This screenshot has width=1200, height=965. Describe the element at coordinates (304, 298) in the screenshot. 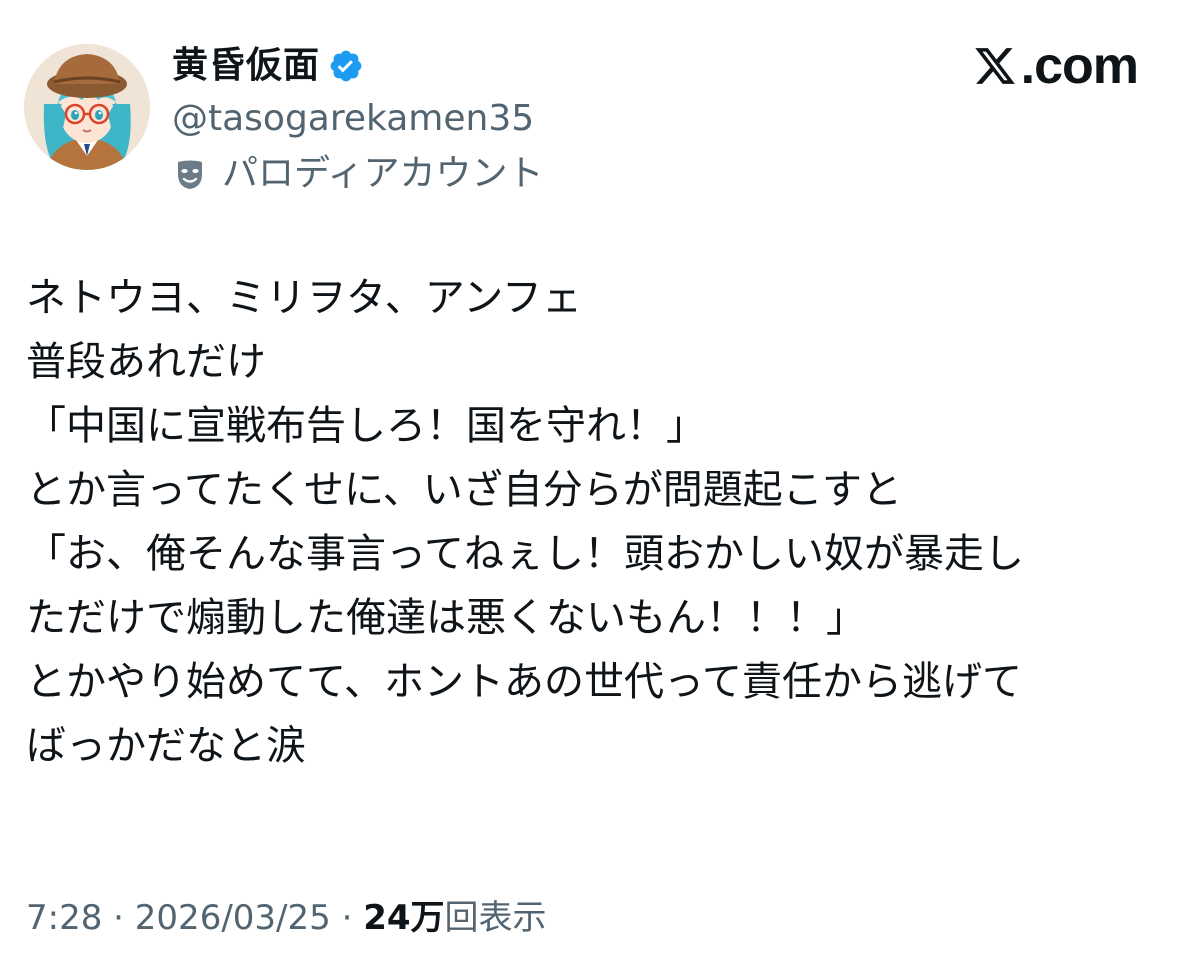

I see `tweet-line: ネトウヨ、ミリヲタ、アンフェ` at that location.